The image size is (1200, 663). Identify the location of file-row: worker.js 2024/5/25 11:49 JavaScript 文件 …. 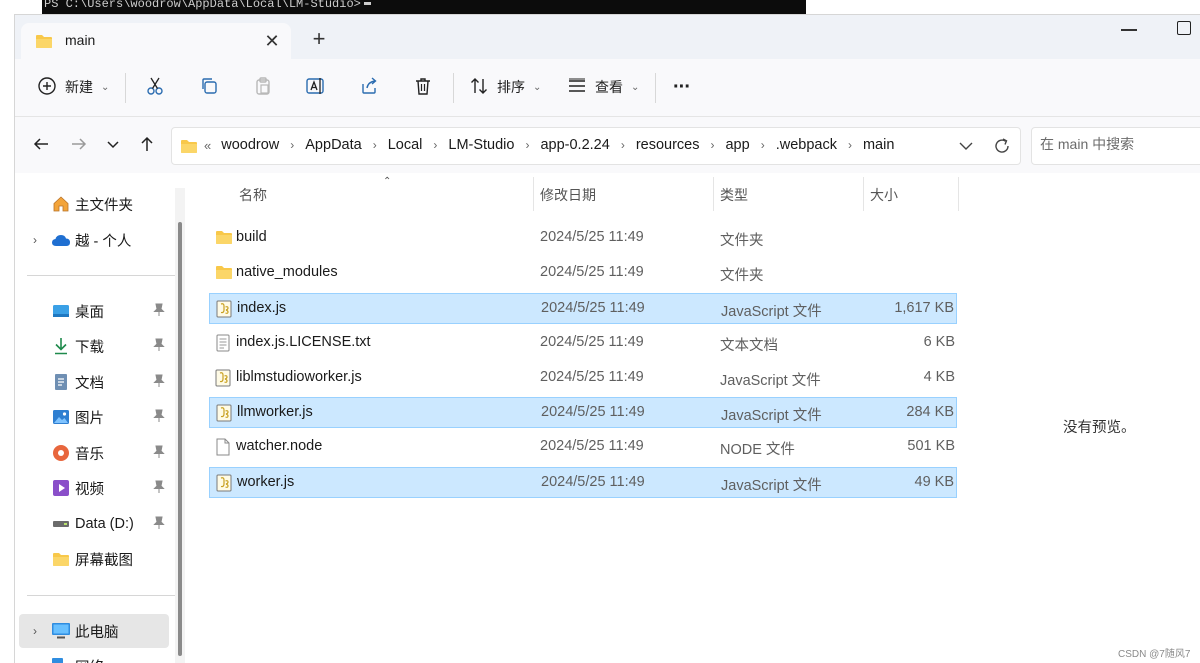
(583, 482).